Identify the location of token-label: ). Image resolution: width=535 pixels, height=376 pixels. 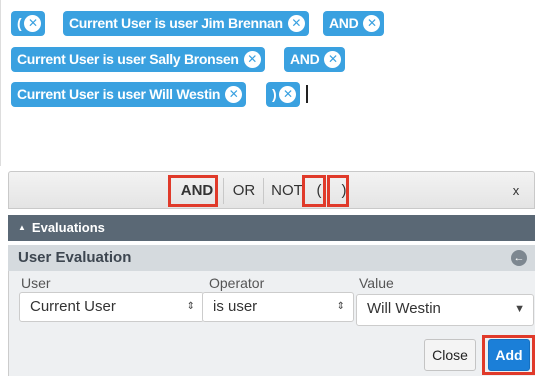
(274, 94).